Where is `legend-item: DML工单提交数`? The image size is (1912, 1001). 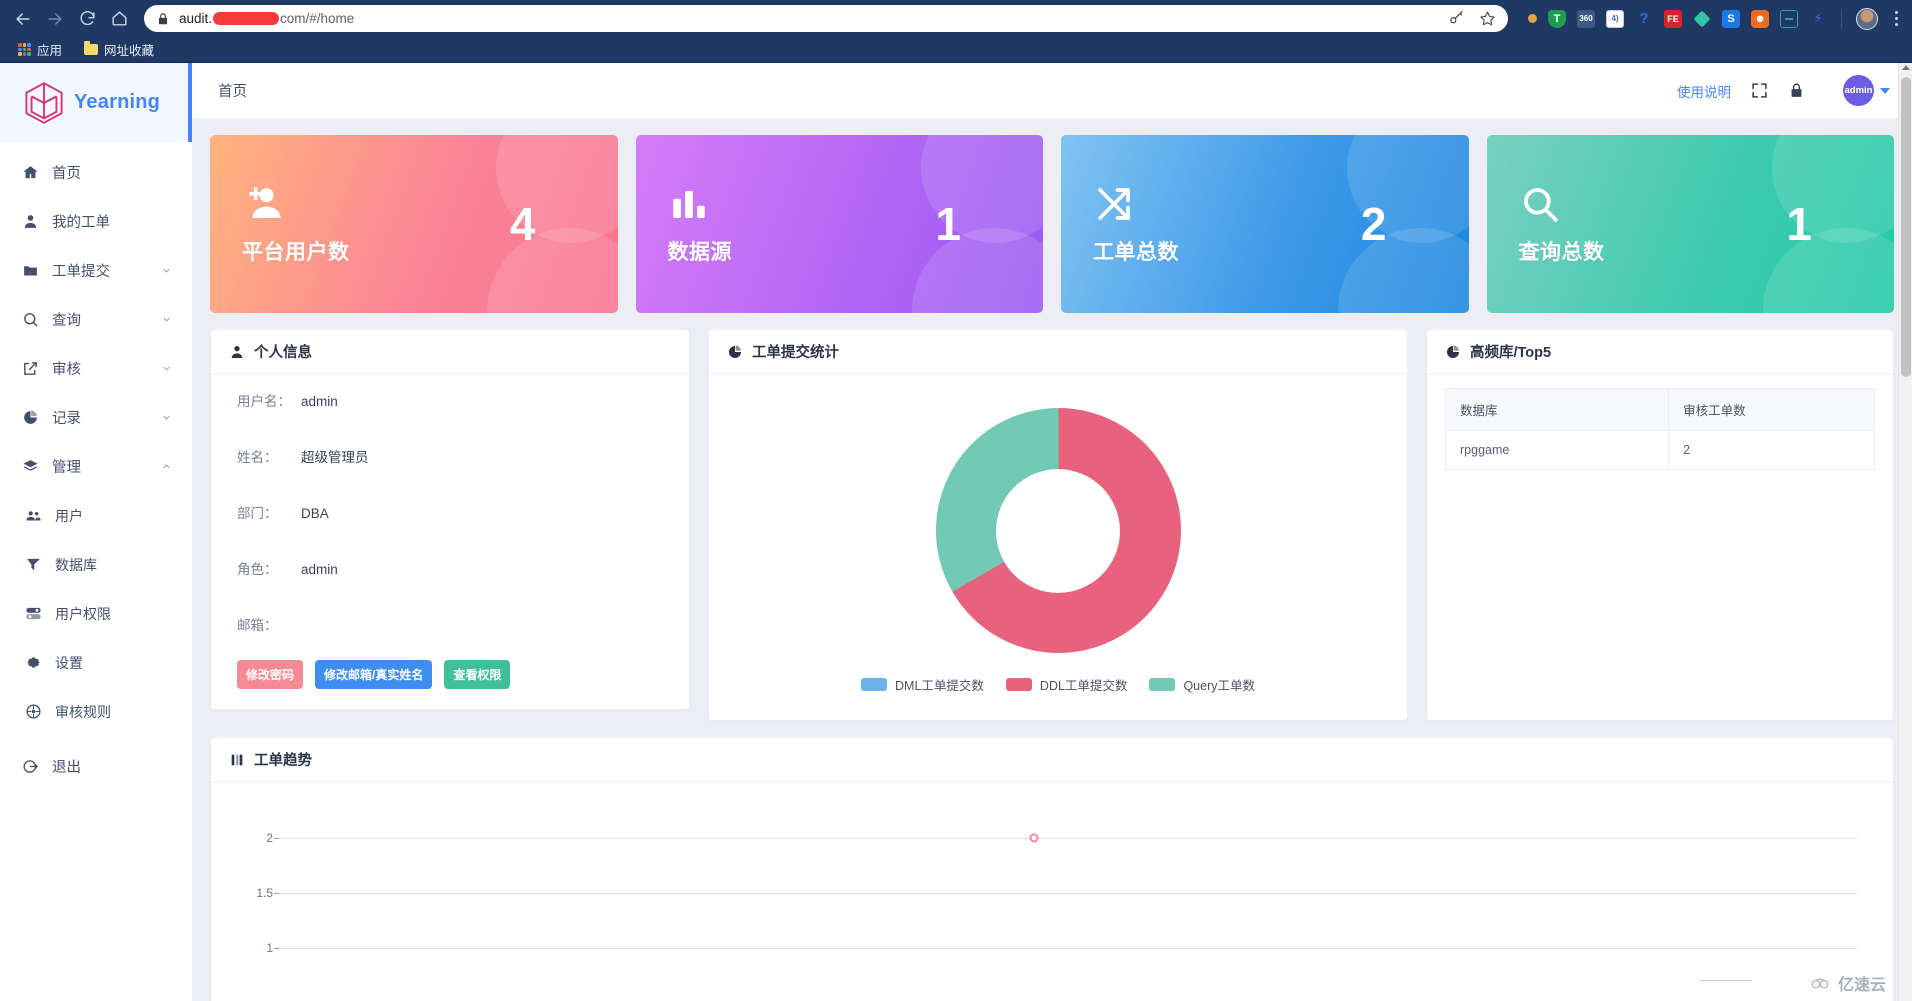
legend-item: DML工单提交数 is located at coordinates (922, 684).